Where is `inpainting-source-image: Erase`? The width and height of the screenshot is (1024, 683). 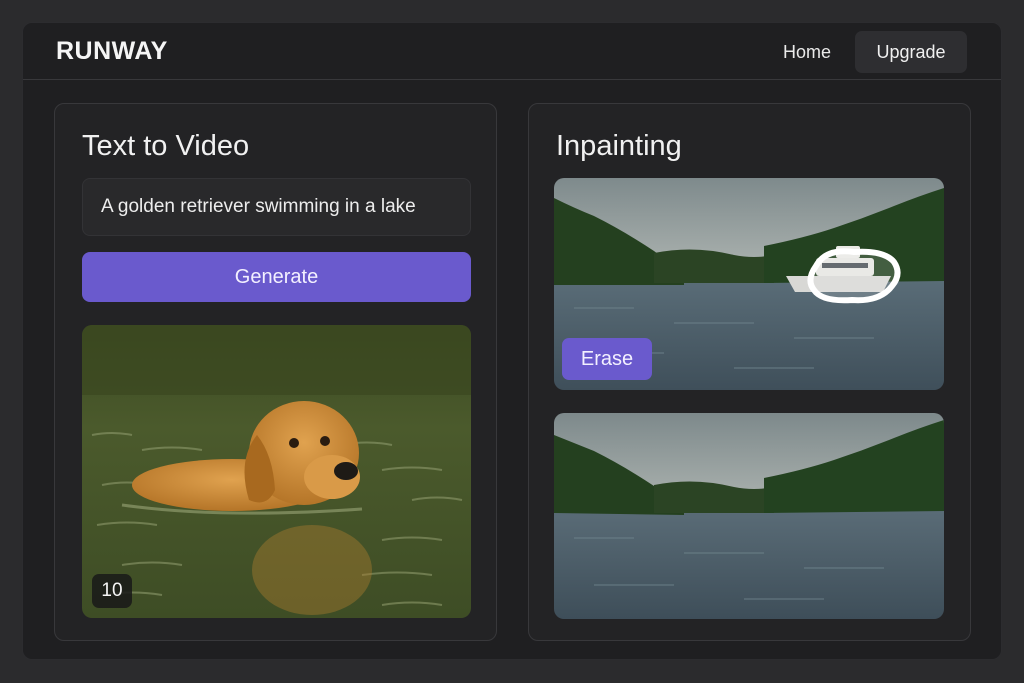
inpainting-source-image: Erase is located at coordinates (749, 284).